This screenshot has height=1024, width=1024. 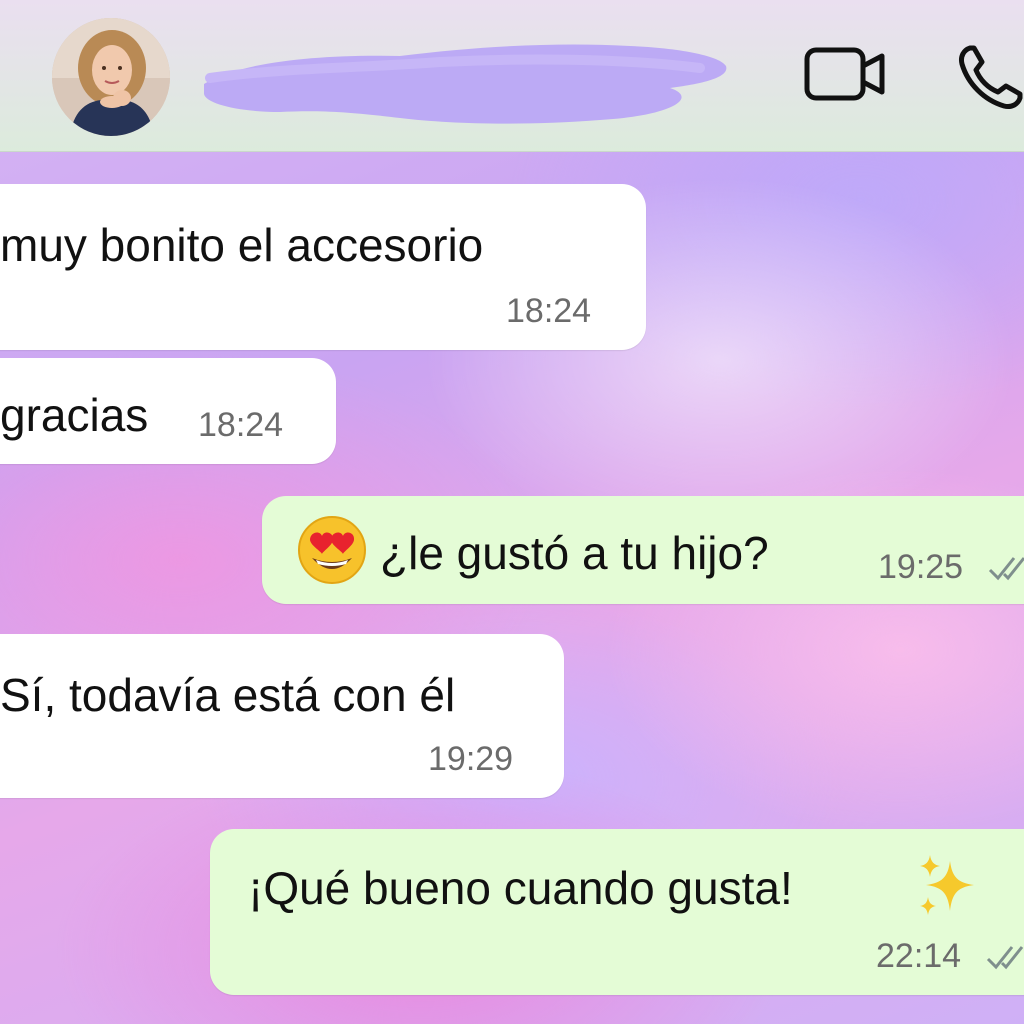 I want to click on message-time: 22:14, so click(x=919, y=956).